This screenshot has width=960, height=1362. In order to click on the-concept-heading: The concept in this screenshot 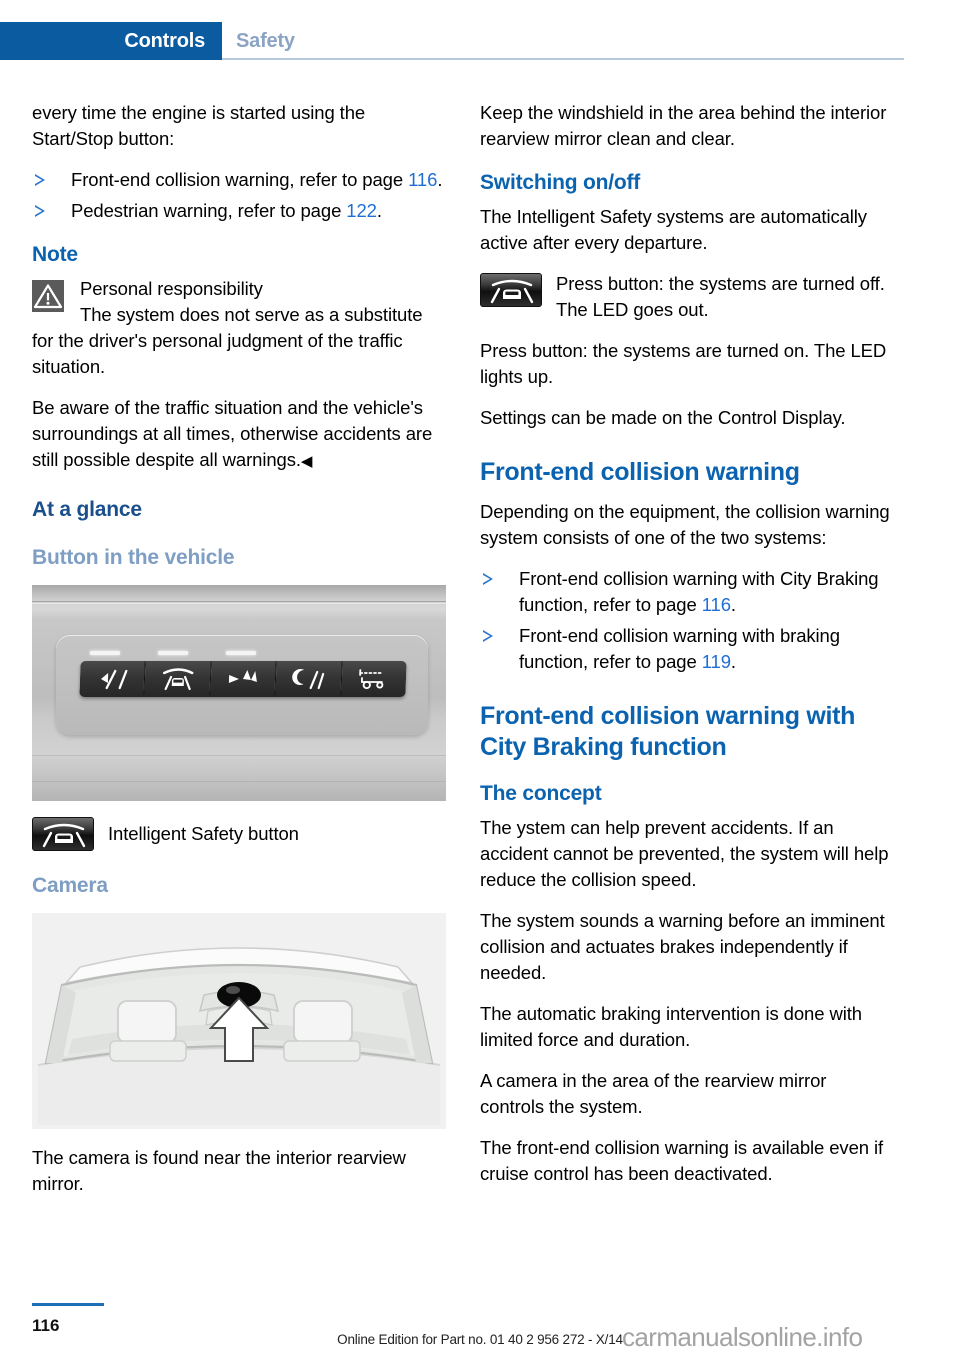, I will do `click(541, 793)`.